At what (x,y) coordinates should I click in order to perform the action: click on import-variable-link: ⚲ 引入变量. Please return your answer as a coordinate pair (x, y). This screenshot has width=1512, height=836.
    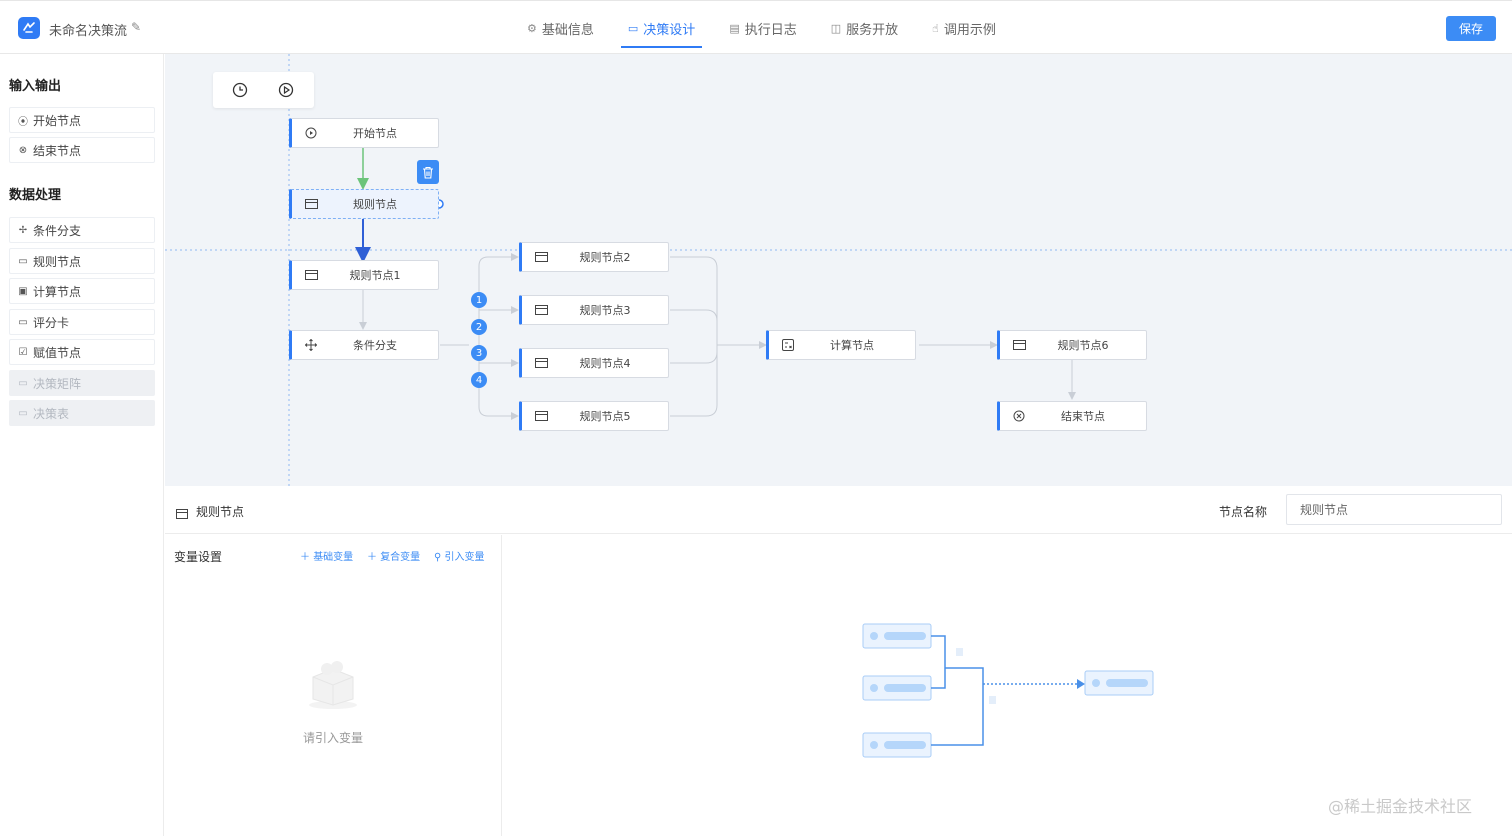
    Looking at the image, I should click on (459, 555).